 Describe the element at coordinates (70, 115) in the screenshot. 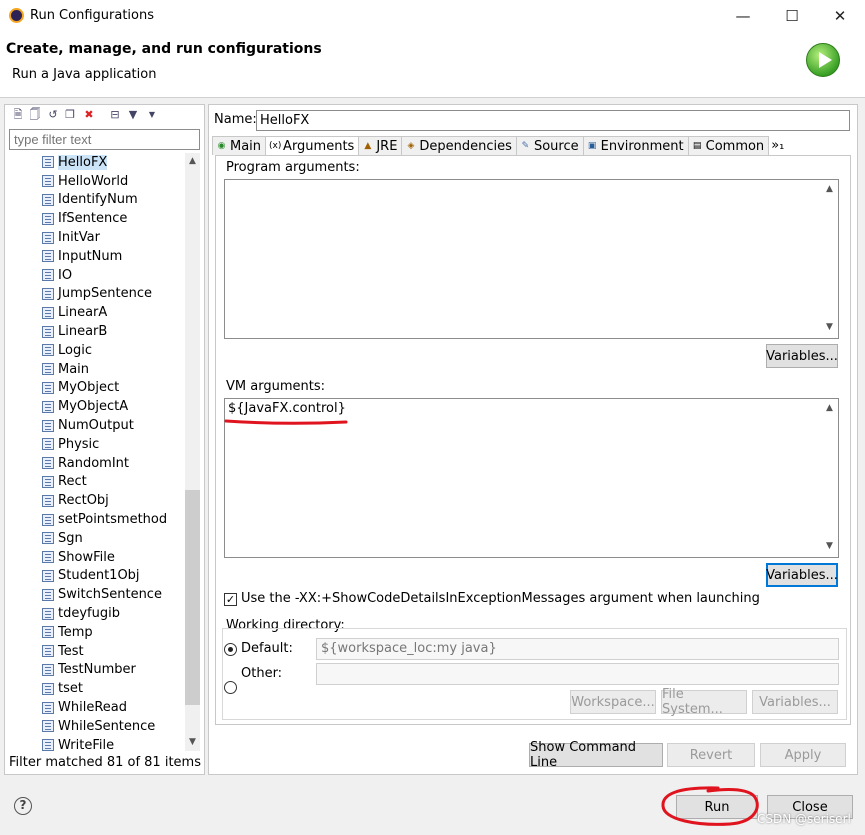

I see `duplicate-icon: ❐` at that location.